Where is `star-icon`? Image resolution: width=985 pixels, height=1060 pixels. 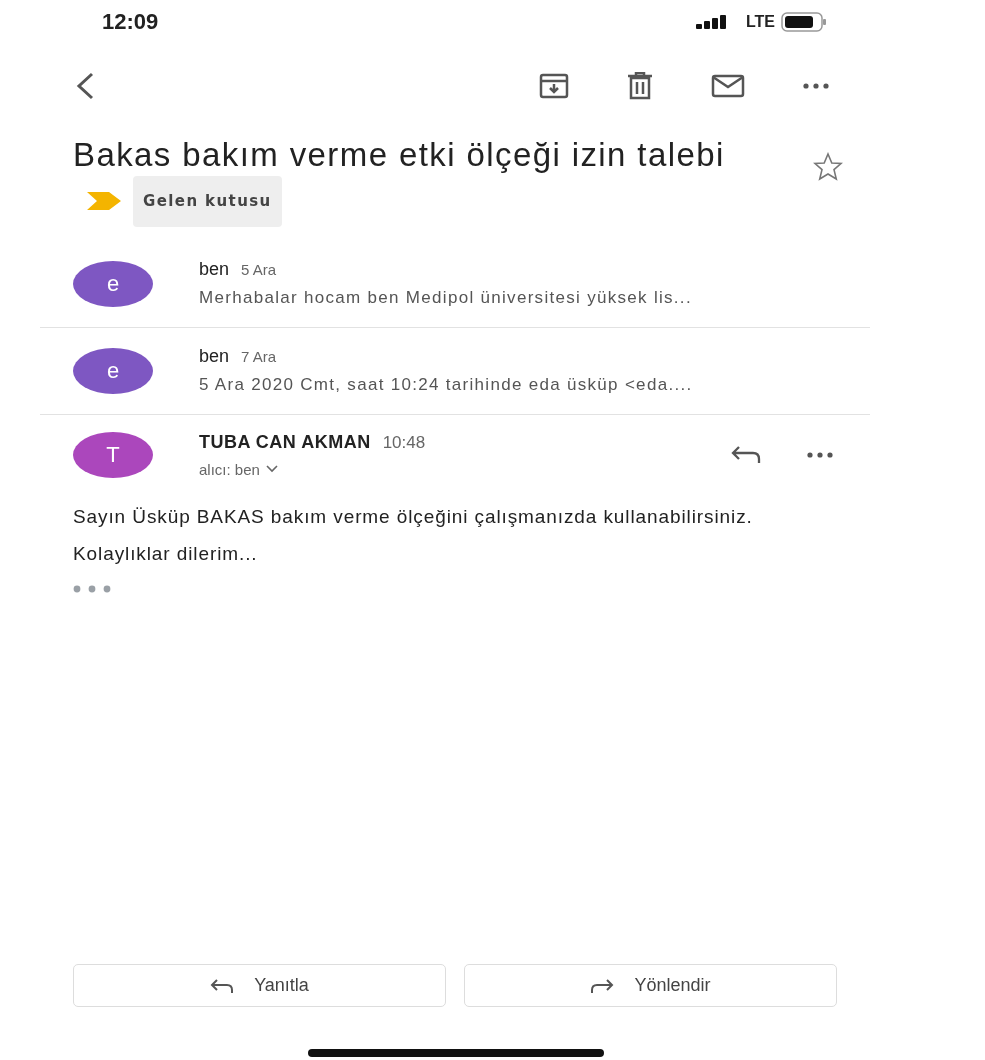 star-icon is located at coordinates (828, 166).